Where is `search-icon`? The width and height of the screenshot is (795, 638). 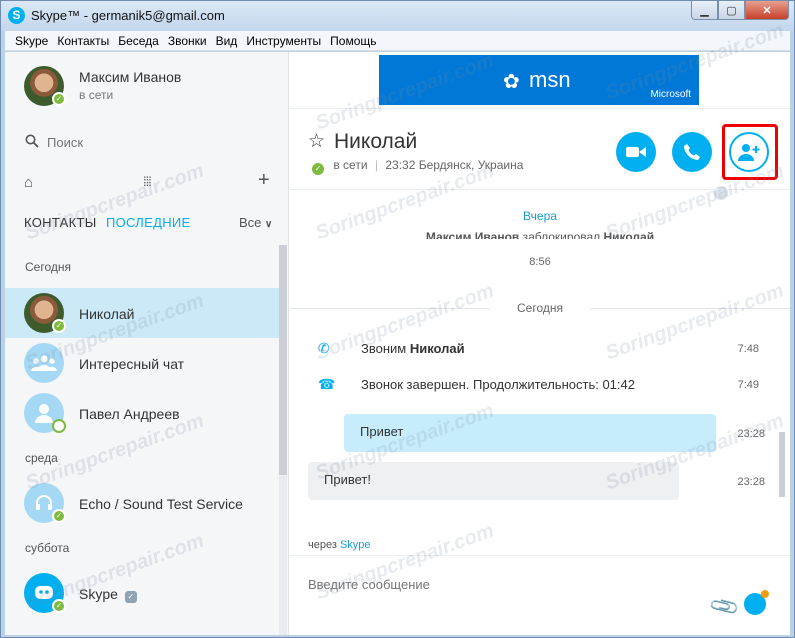 search-icon is located at coordinates (32, 141).